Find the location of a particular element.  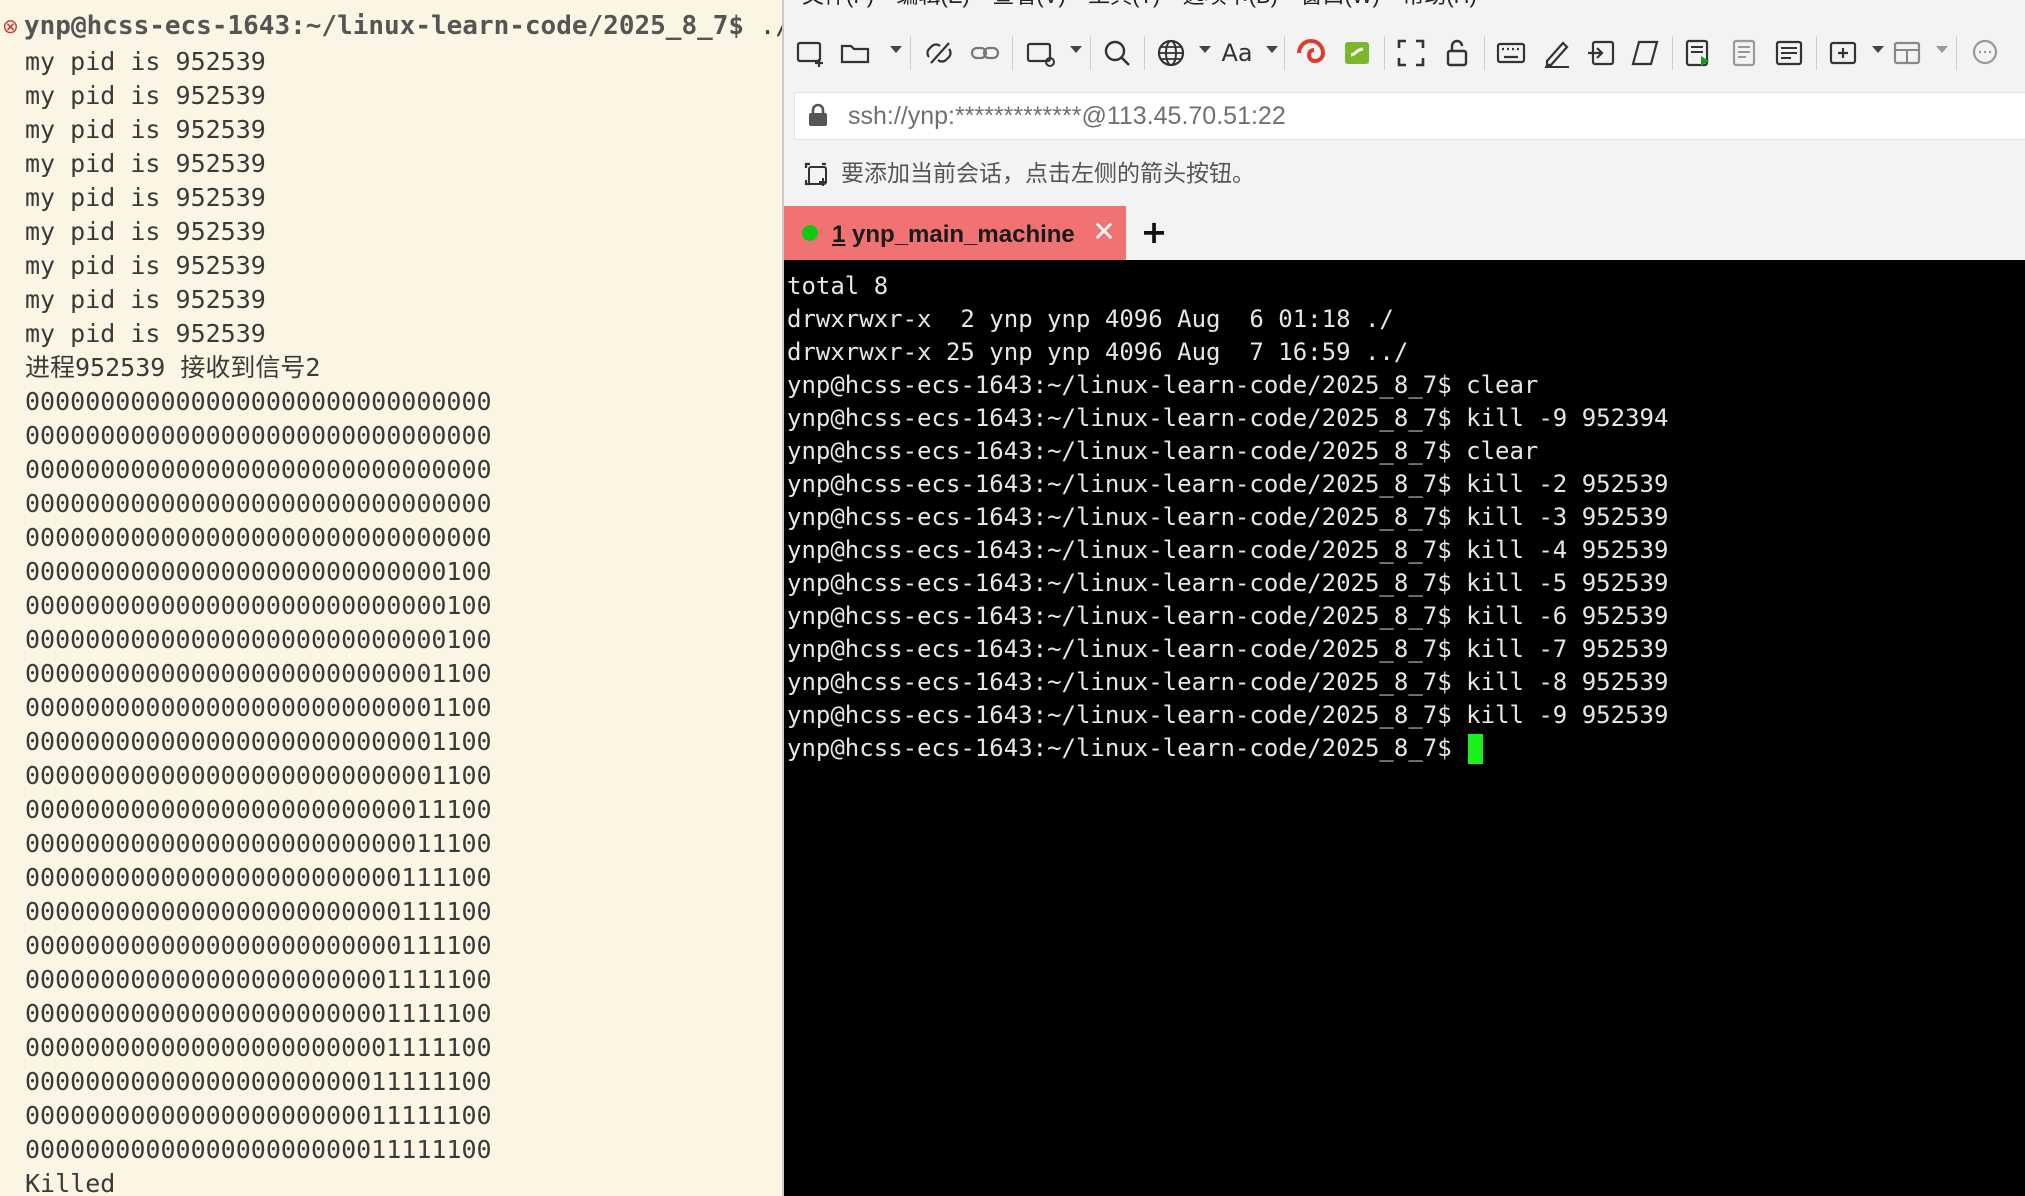

terminal-line: 进程952539 接收到信号2 is located at coordinates (173, 367).